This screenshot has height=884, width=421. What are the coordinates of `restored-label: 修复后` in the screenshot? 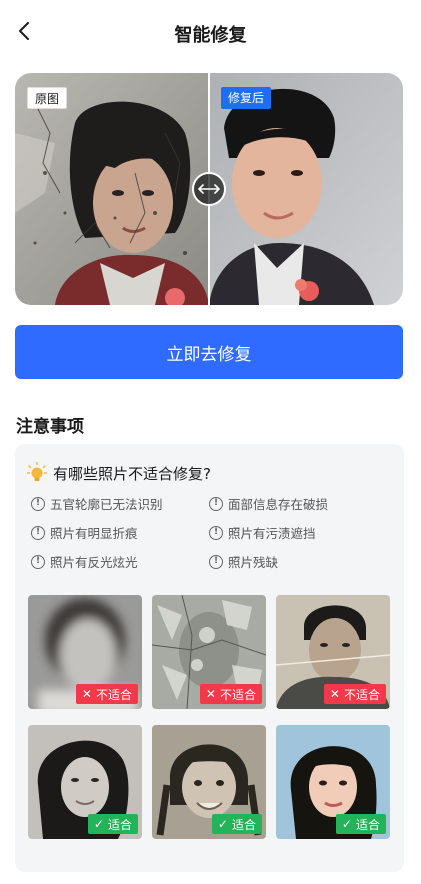 It's located at (246, 98).